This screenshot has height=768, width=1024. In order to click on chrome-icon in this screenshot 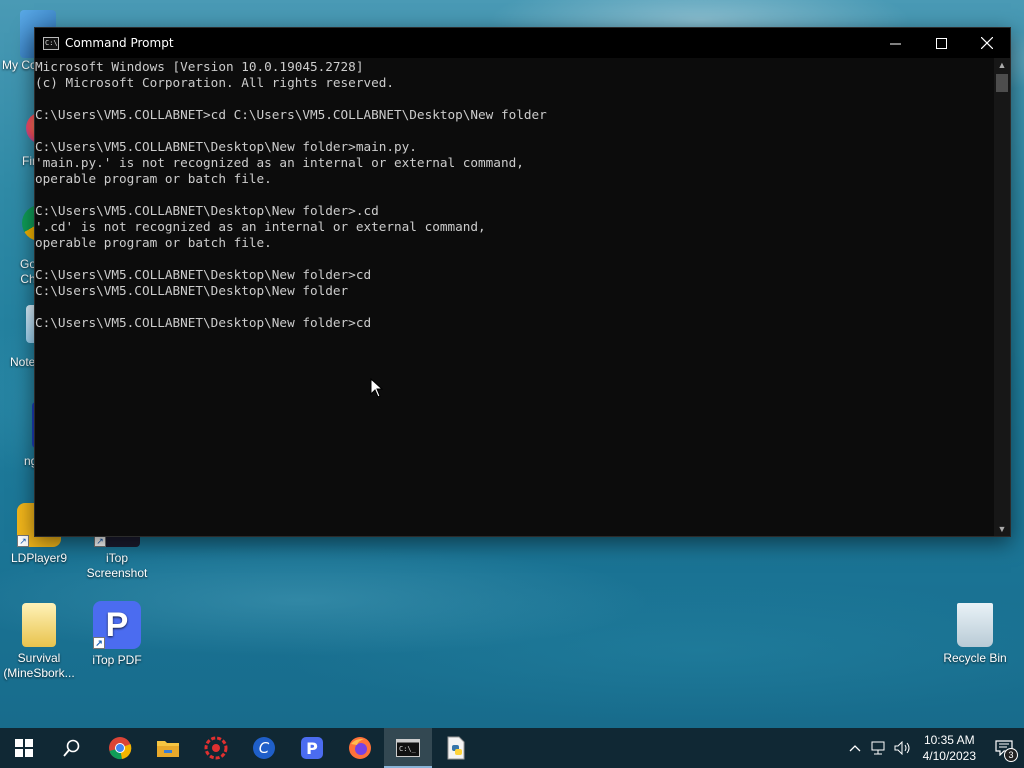, I will do `click(120, 748)`.